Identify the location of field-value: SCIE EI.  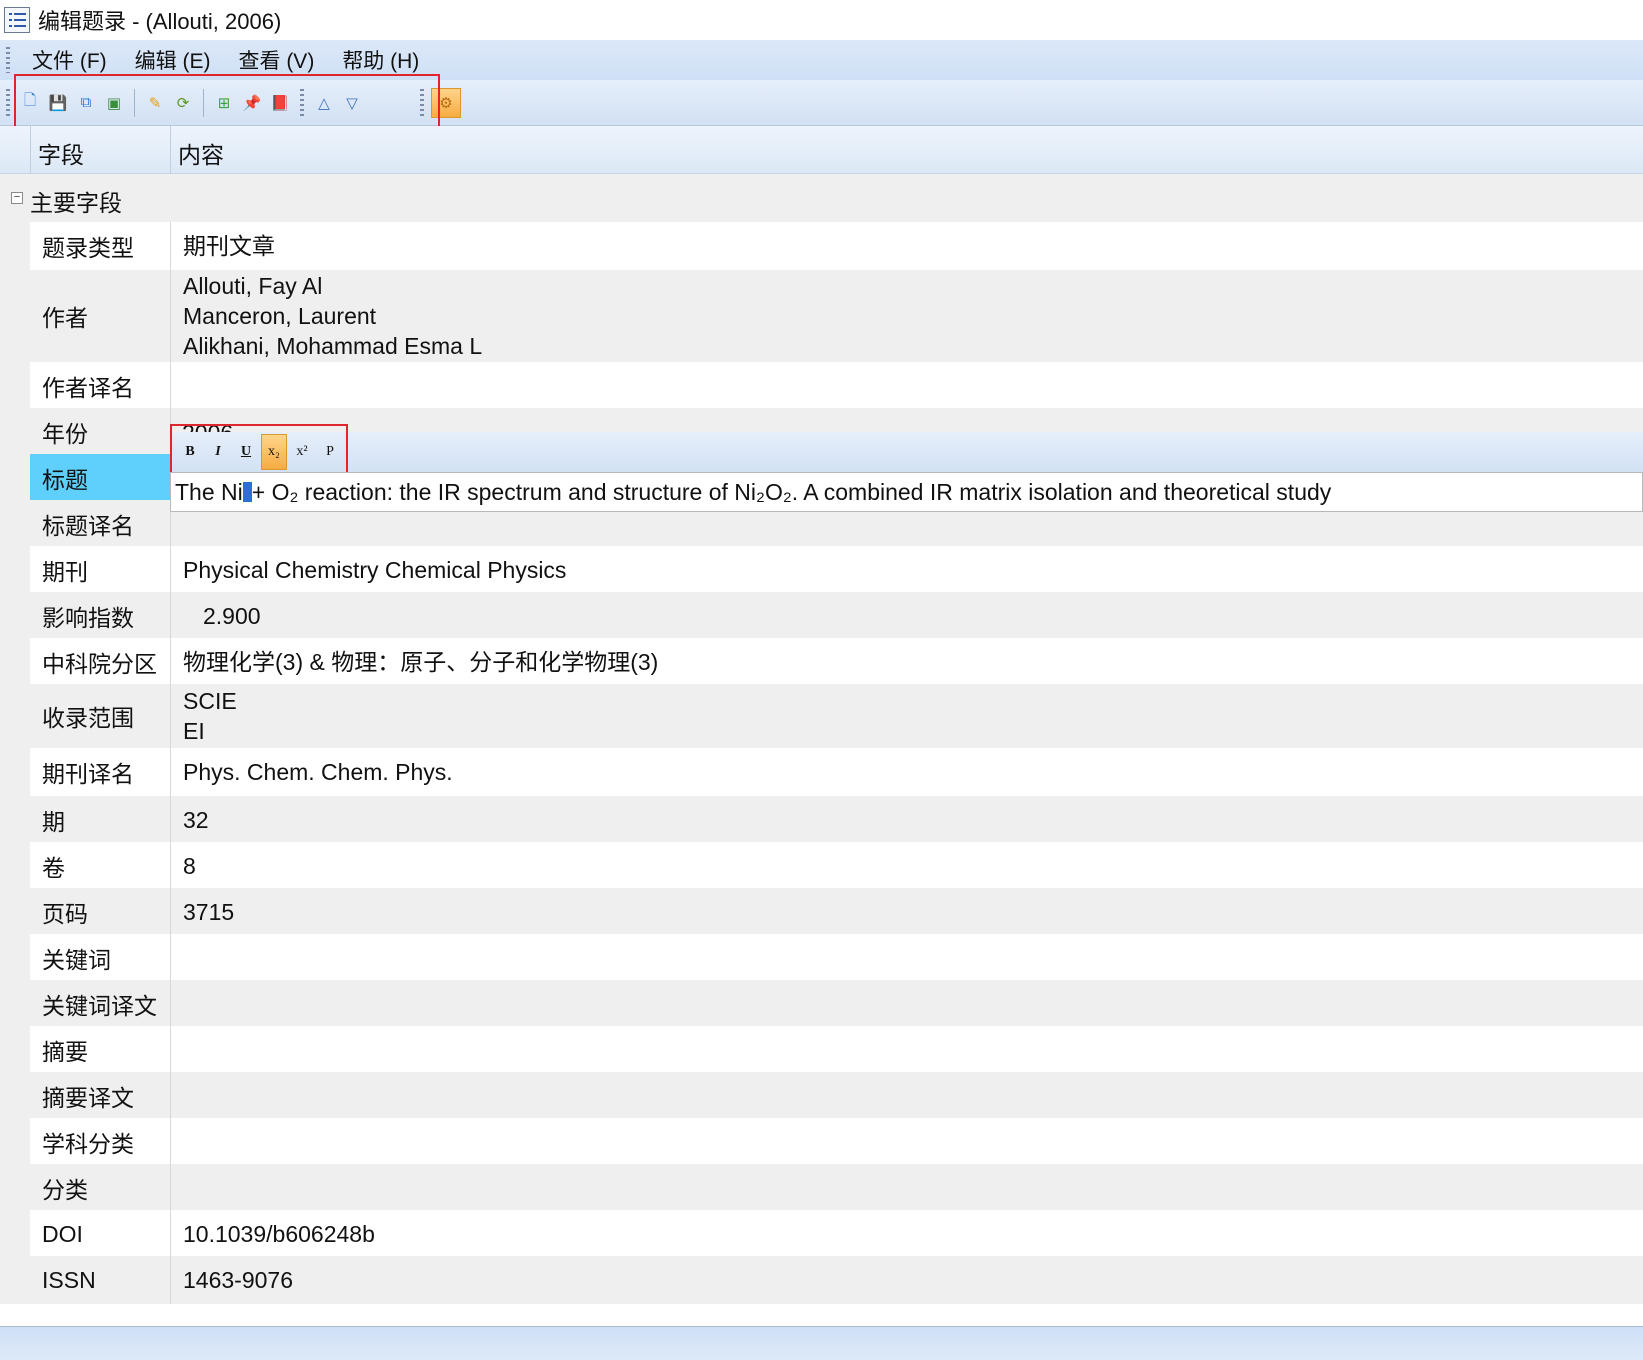
(906, 716).